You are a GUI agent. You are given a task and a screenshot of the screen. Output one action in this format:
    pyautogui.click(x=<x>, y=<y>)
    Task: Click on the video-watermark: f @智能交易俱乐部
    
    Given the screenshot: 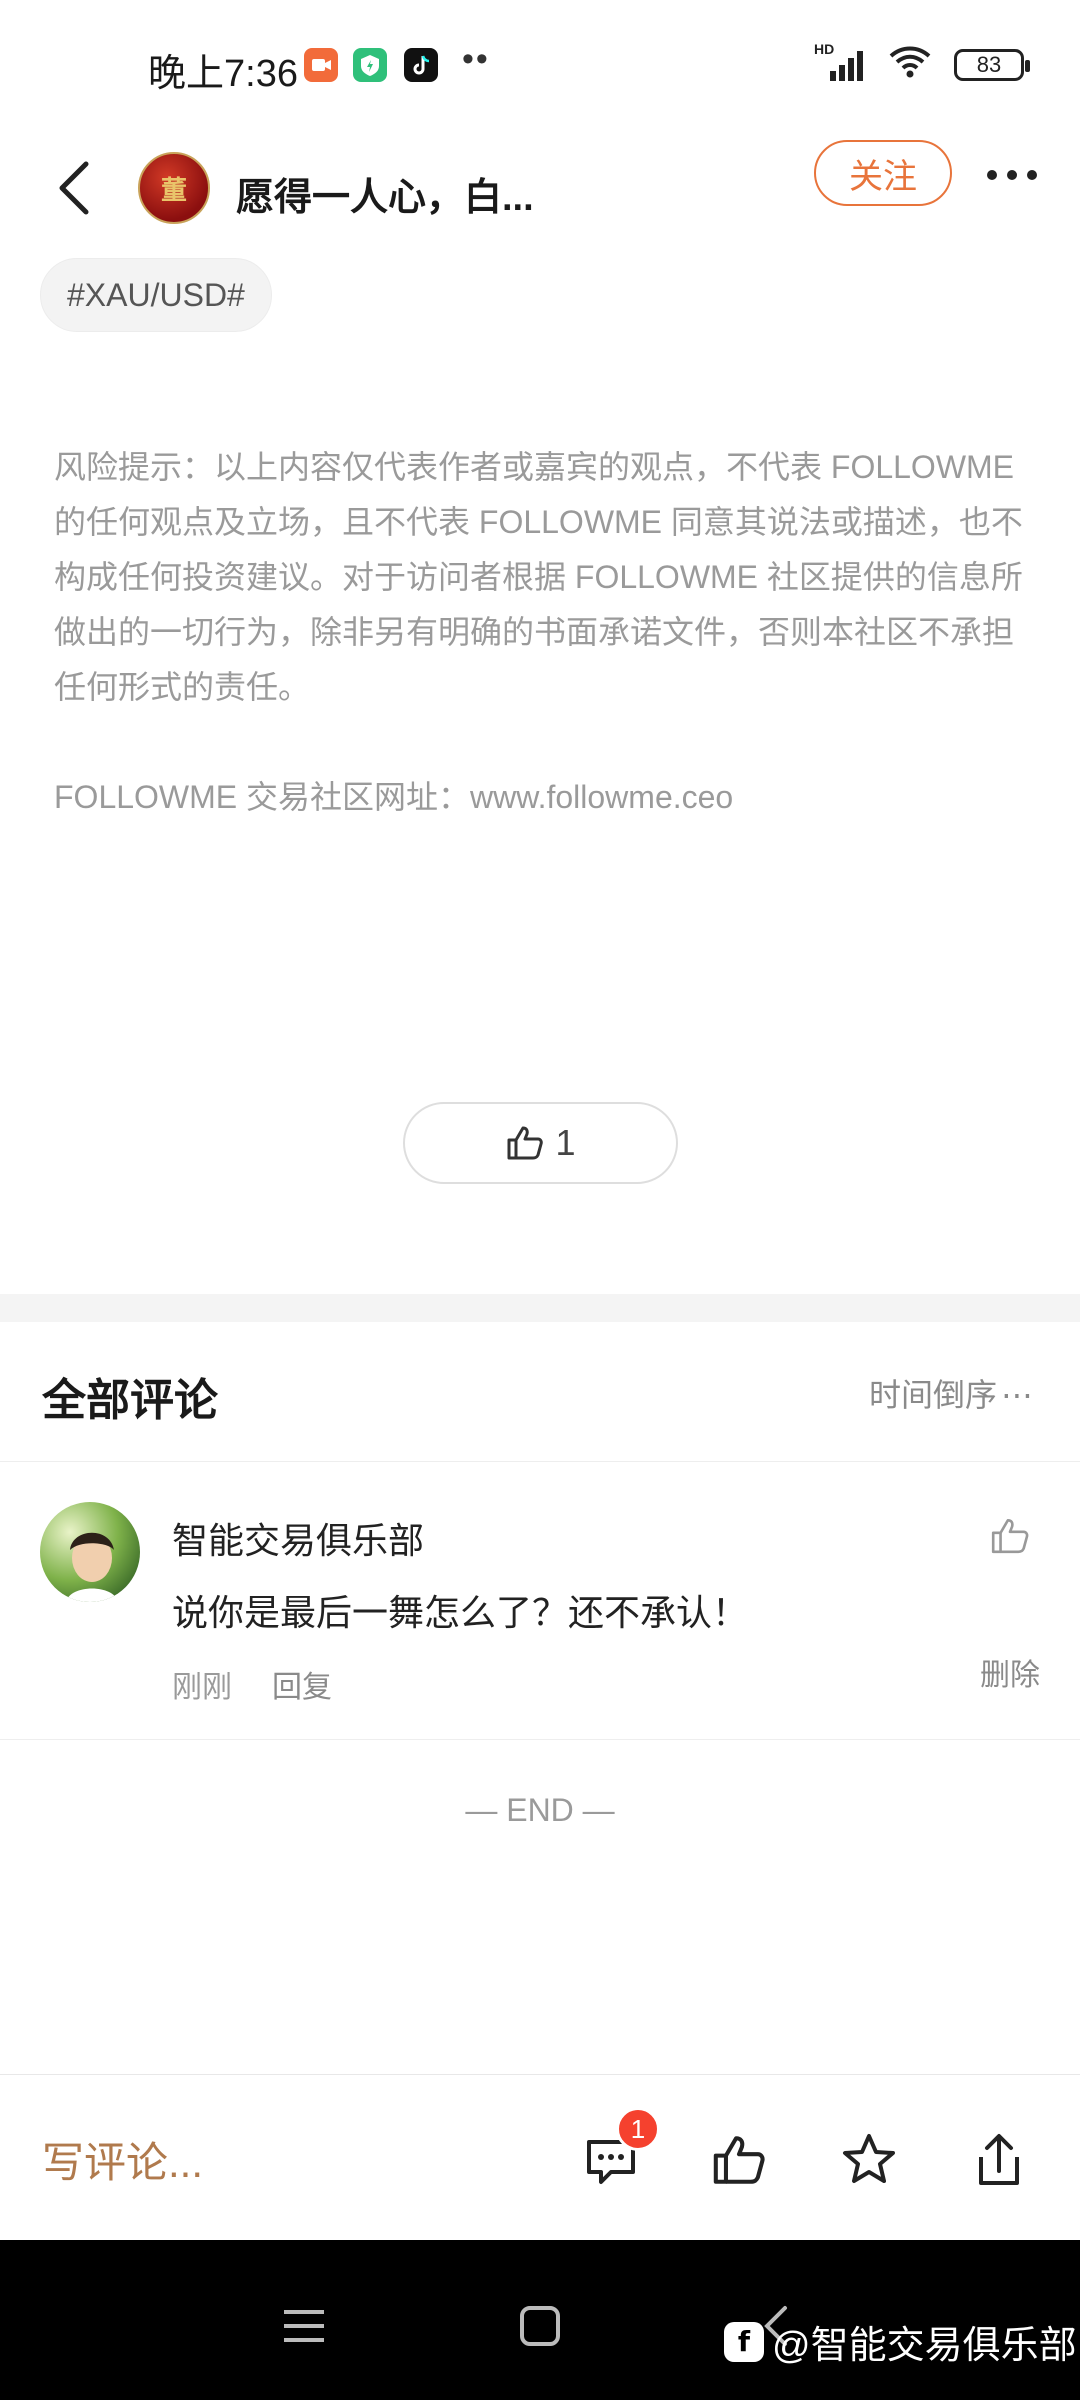 What is the action you would take?
    pyautogui.click(x=900, y=2341)
    